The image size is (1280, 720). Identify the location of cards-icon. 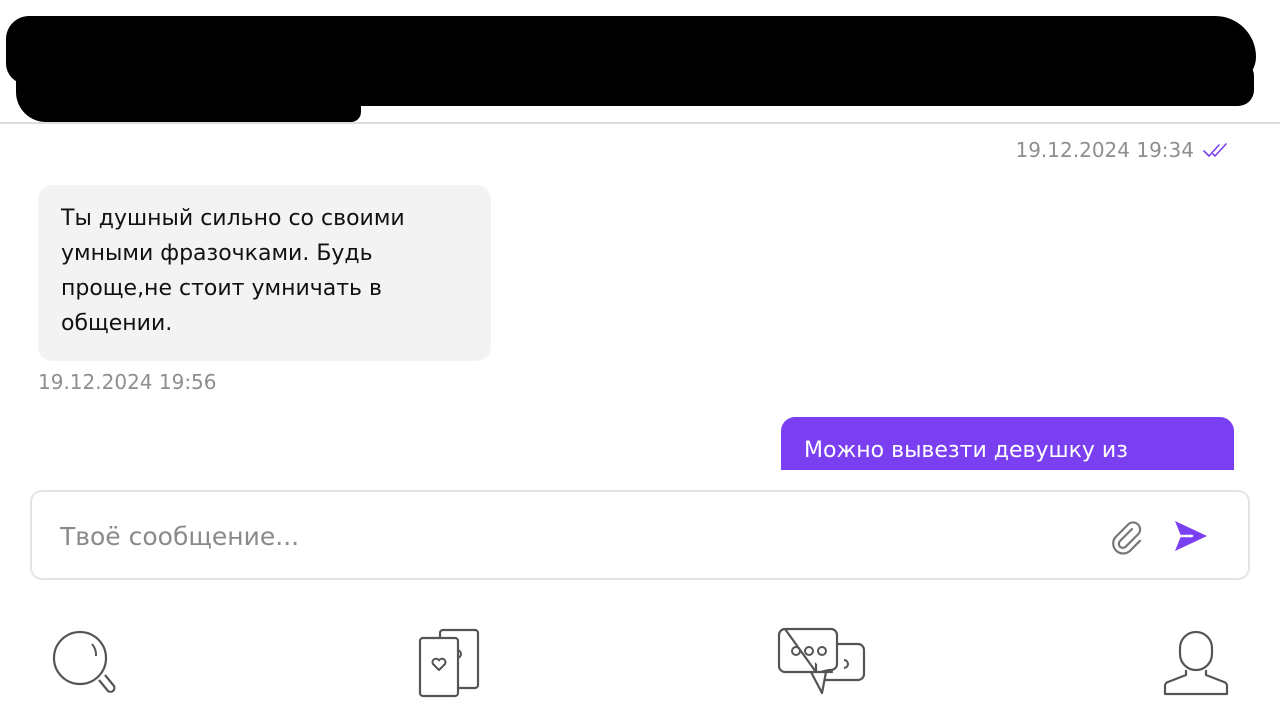
(450, 663).